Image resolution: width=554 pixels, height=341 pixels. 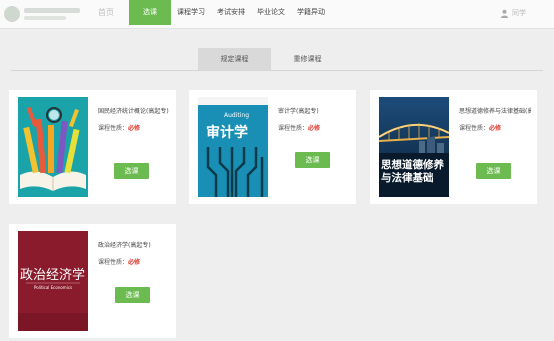 I want to click on course-tabs: 规定课程 重修课程, so click(x=271, y=59).